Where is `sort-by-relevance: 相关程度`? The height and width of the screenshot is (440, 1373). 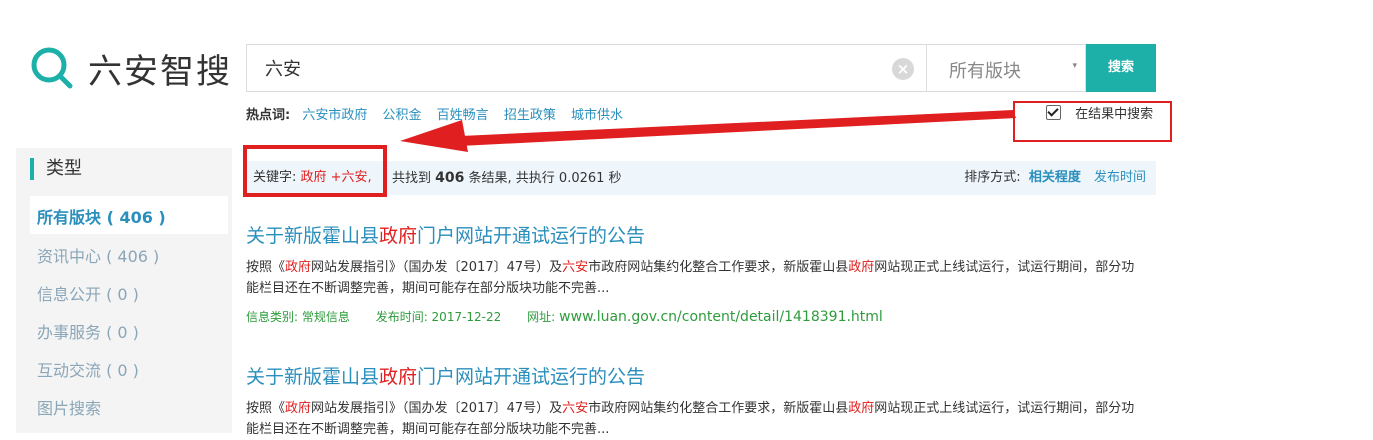 sort-by-relevance: 相关程度 is located at coordinates (1055, 177).